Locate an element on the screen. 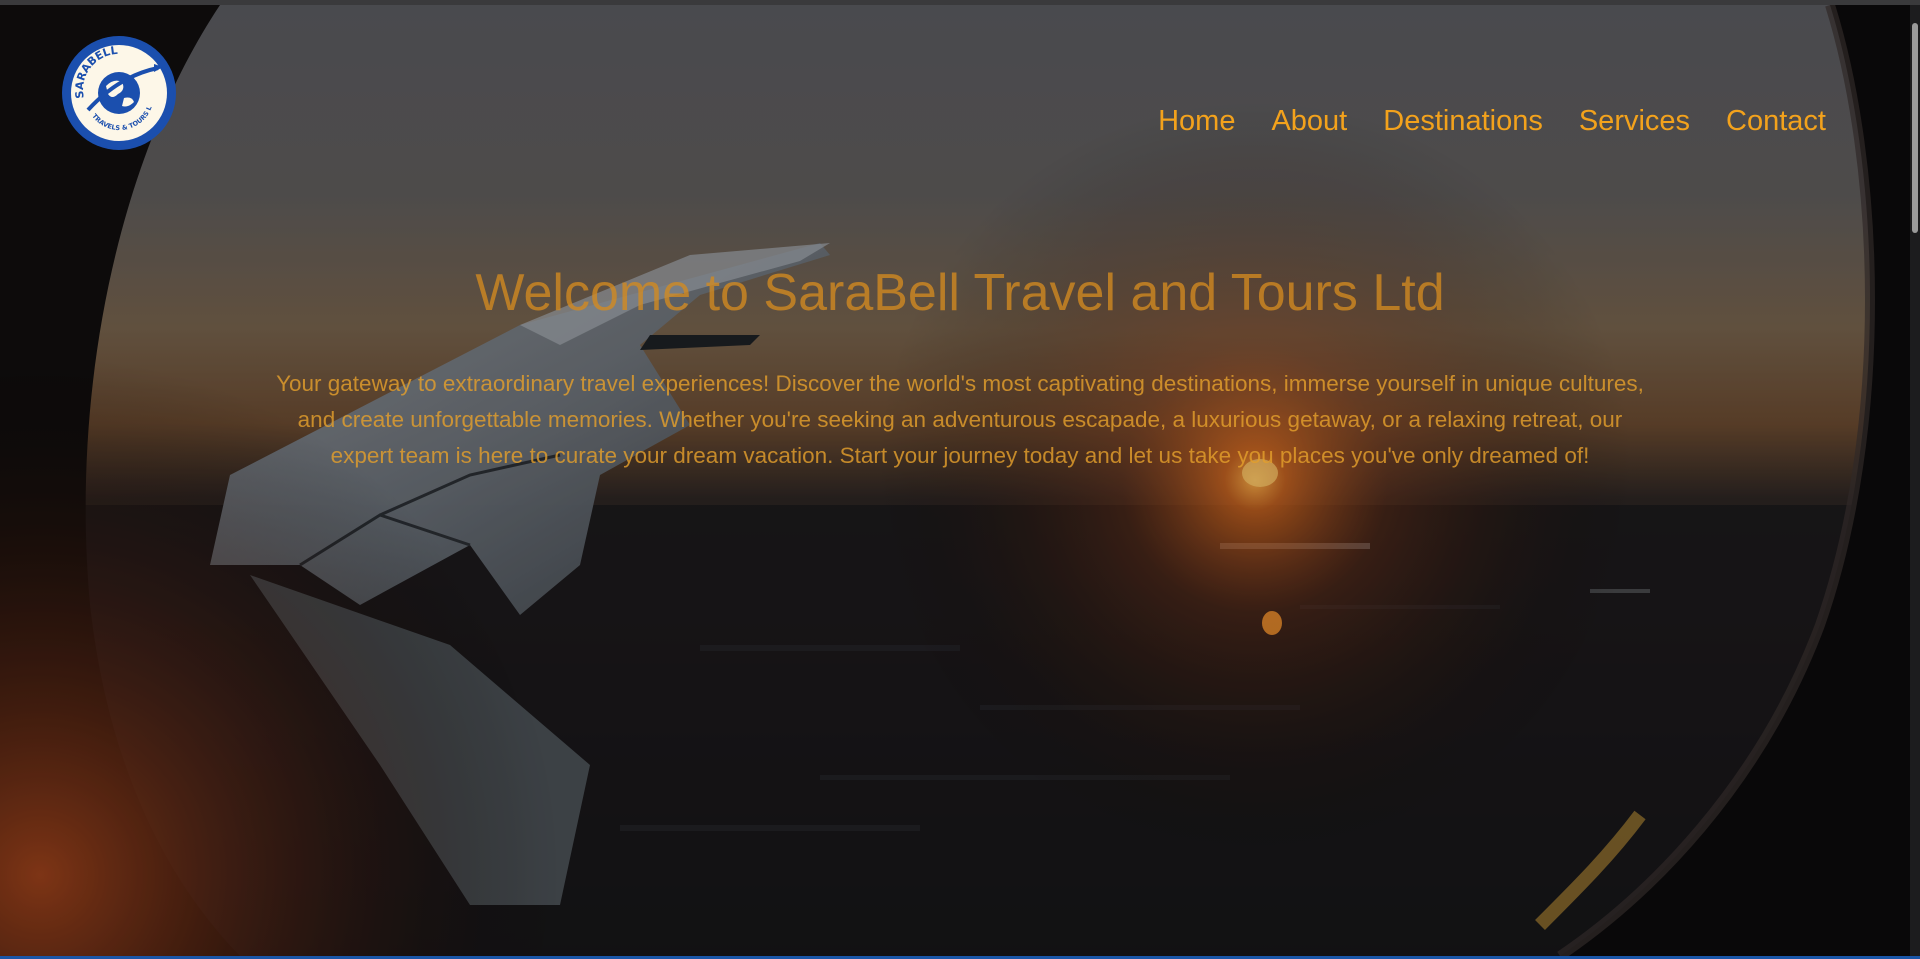  main-nav: Home About Destinations Services Contact is located at coordinates (1492, 121).